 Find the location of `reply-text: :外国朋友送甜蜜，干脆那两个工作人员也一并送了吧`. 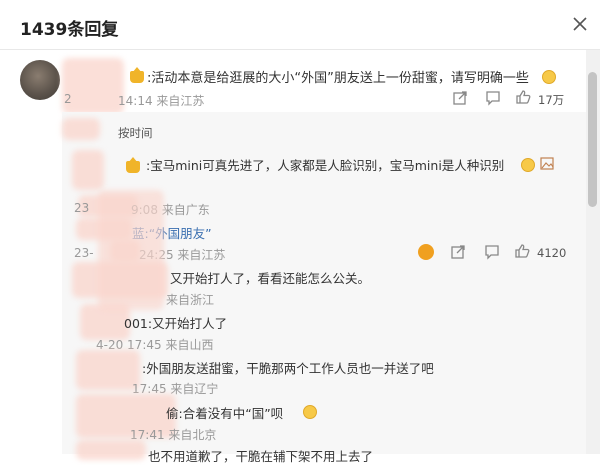

reply-text: :外国朋友送甜蜜，干脆那两个工作人员也一并送了吧 is located at coordinates (288, 368).